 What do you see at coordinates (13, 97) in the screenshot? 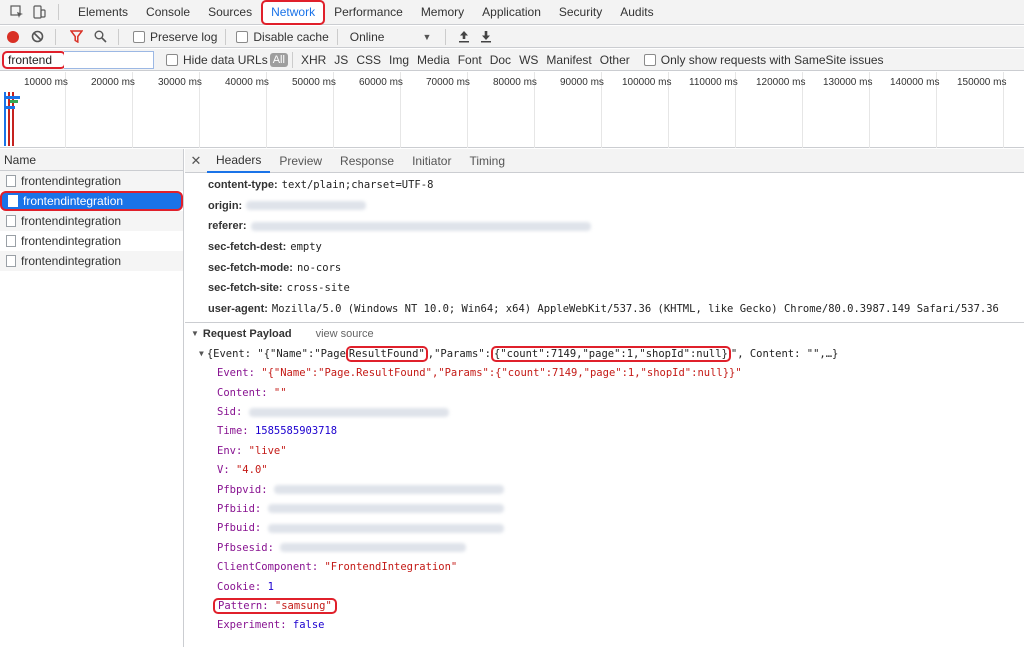
I see `waterfall-bar` at bounding box center [13, 97].